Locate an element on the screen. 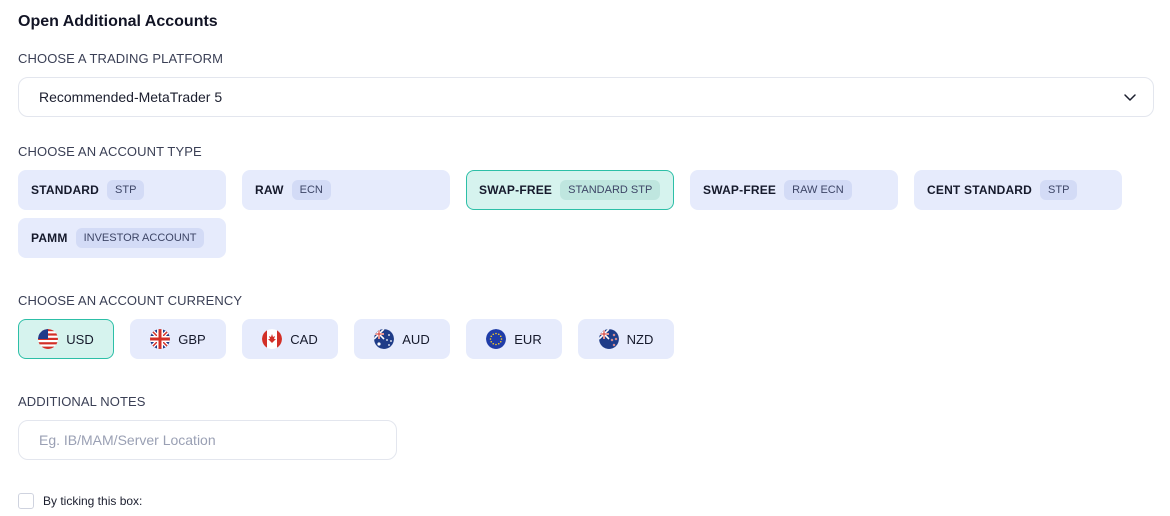 This screenshot has width=1170, height=516. account-type-option-raw-ecn: RAW ECN is located at coordinates (346, 190).